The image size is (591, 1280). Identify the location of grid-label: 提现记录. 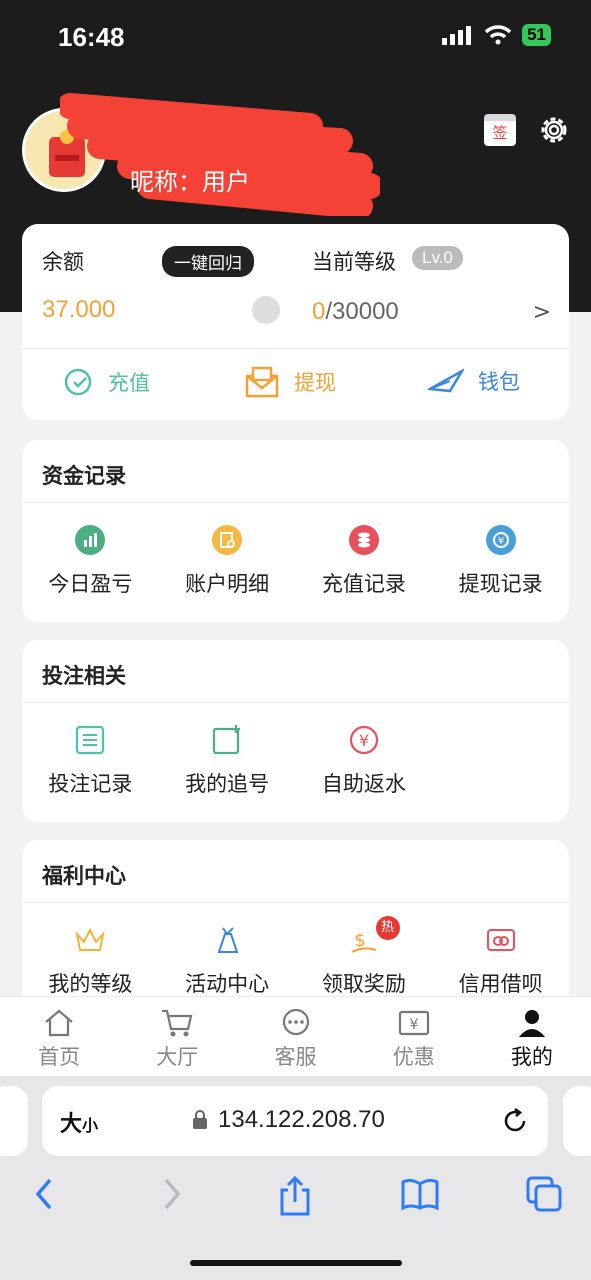
(500, 584).